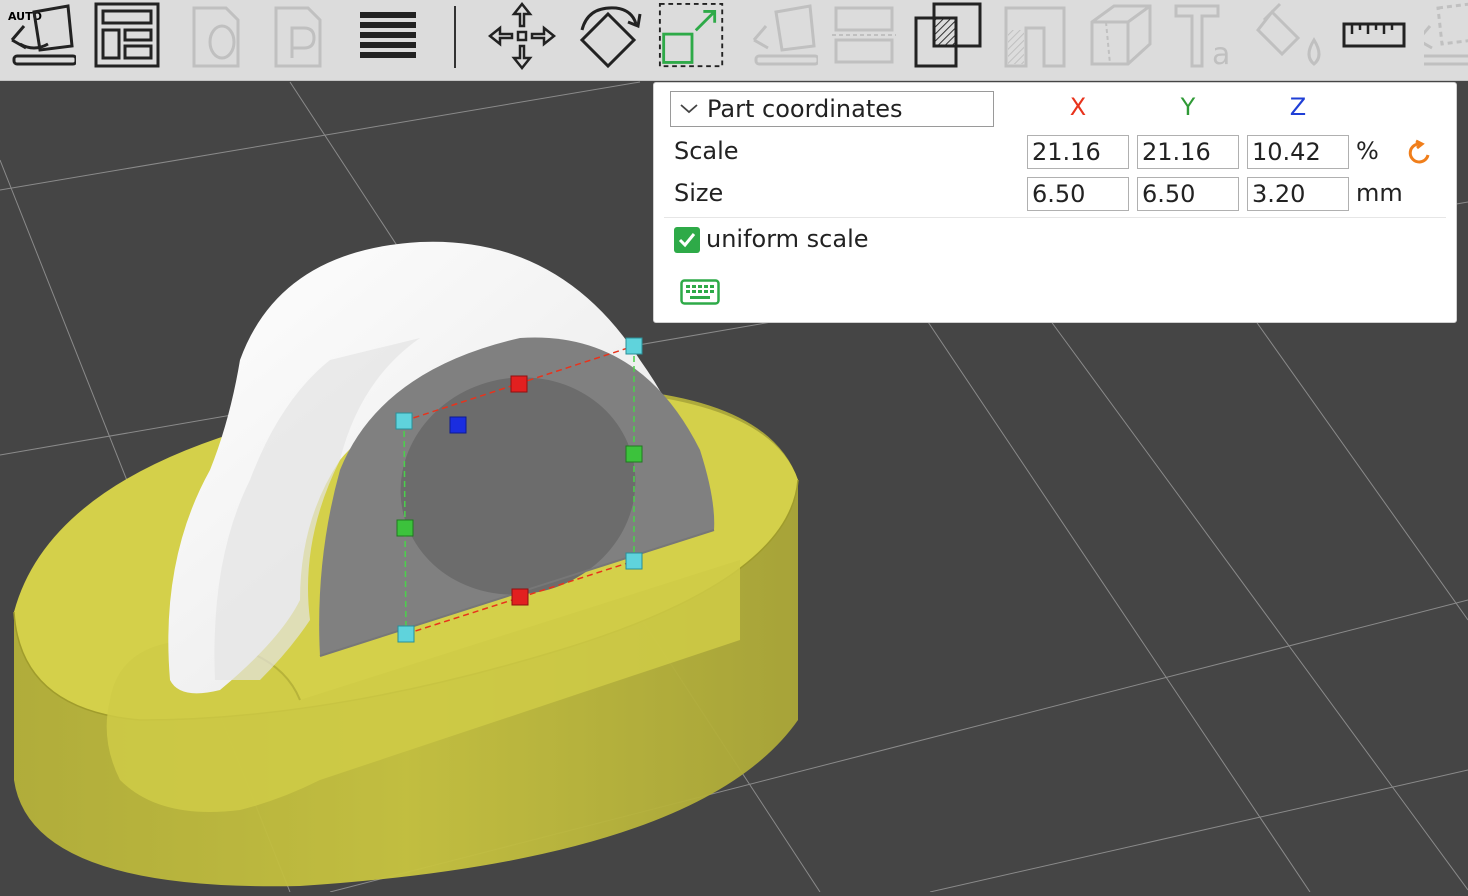 This screenshot has height=896, width=1468. I want to click on rotate-button, so click(608, 36).